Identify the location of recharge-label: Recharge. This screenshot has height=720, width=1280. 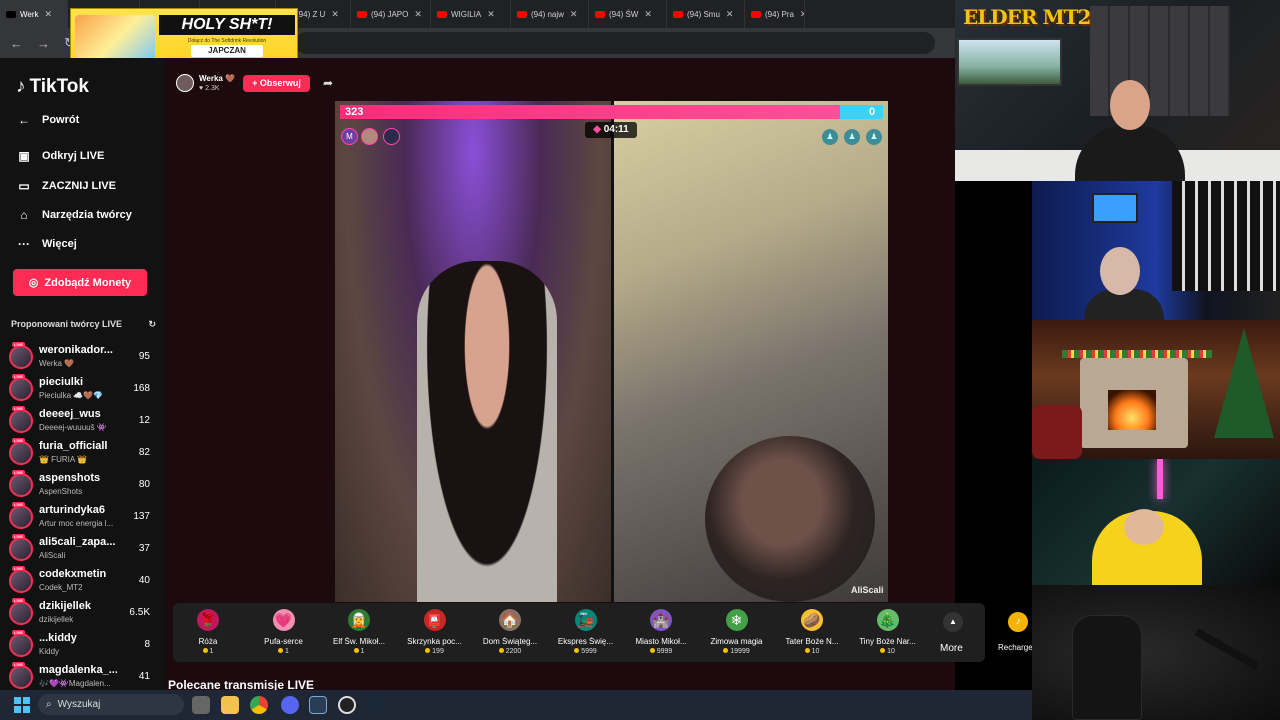
(1015, 647).